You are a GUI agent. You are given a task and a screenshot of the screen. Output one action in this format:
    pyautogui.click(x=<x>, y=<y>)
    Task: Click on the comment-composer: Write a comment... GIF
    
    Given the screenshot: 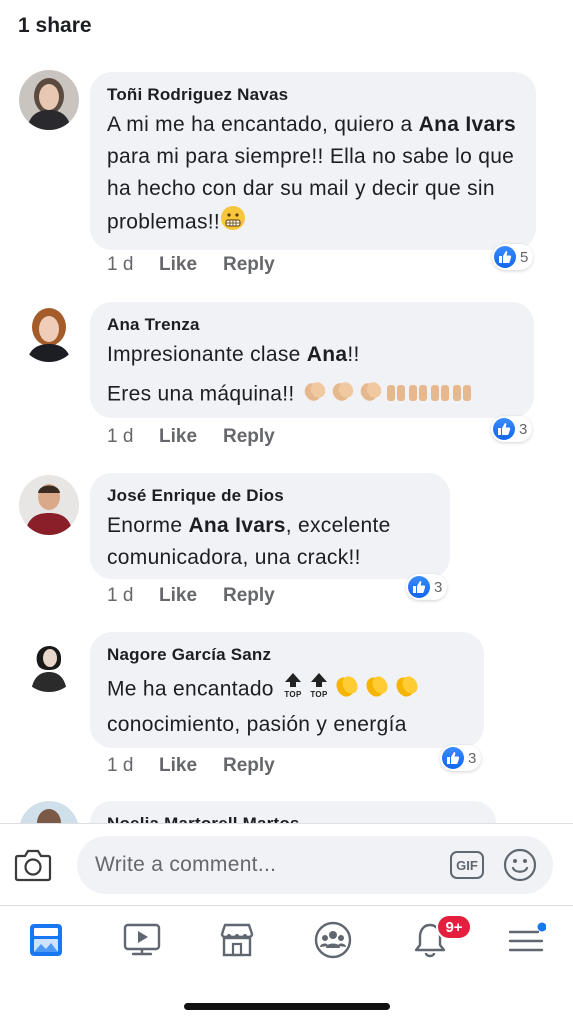 What is the action you would take?
    pyautogui.click(x=286, y=864)
    